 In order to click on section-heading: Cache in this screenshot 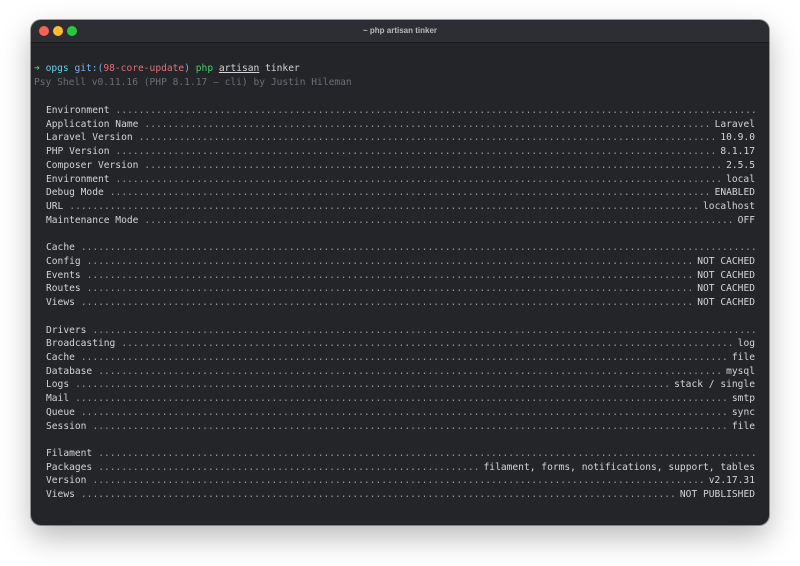, I will do `click(400, 248)`.